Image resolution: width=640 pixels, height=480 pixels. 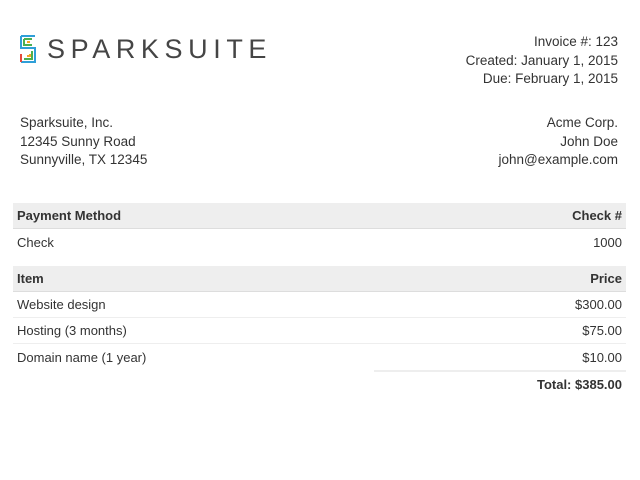 I want to click on sender-city: Sunnyville, TX 12345, so click(x=84, y=159).